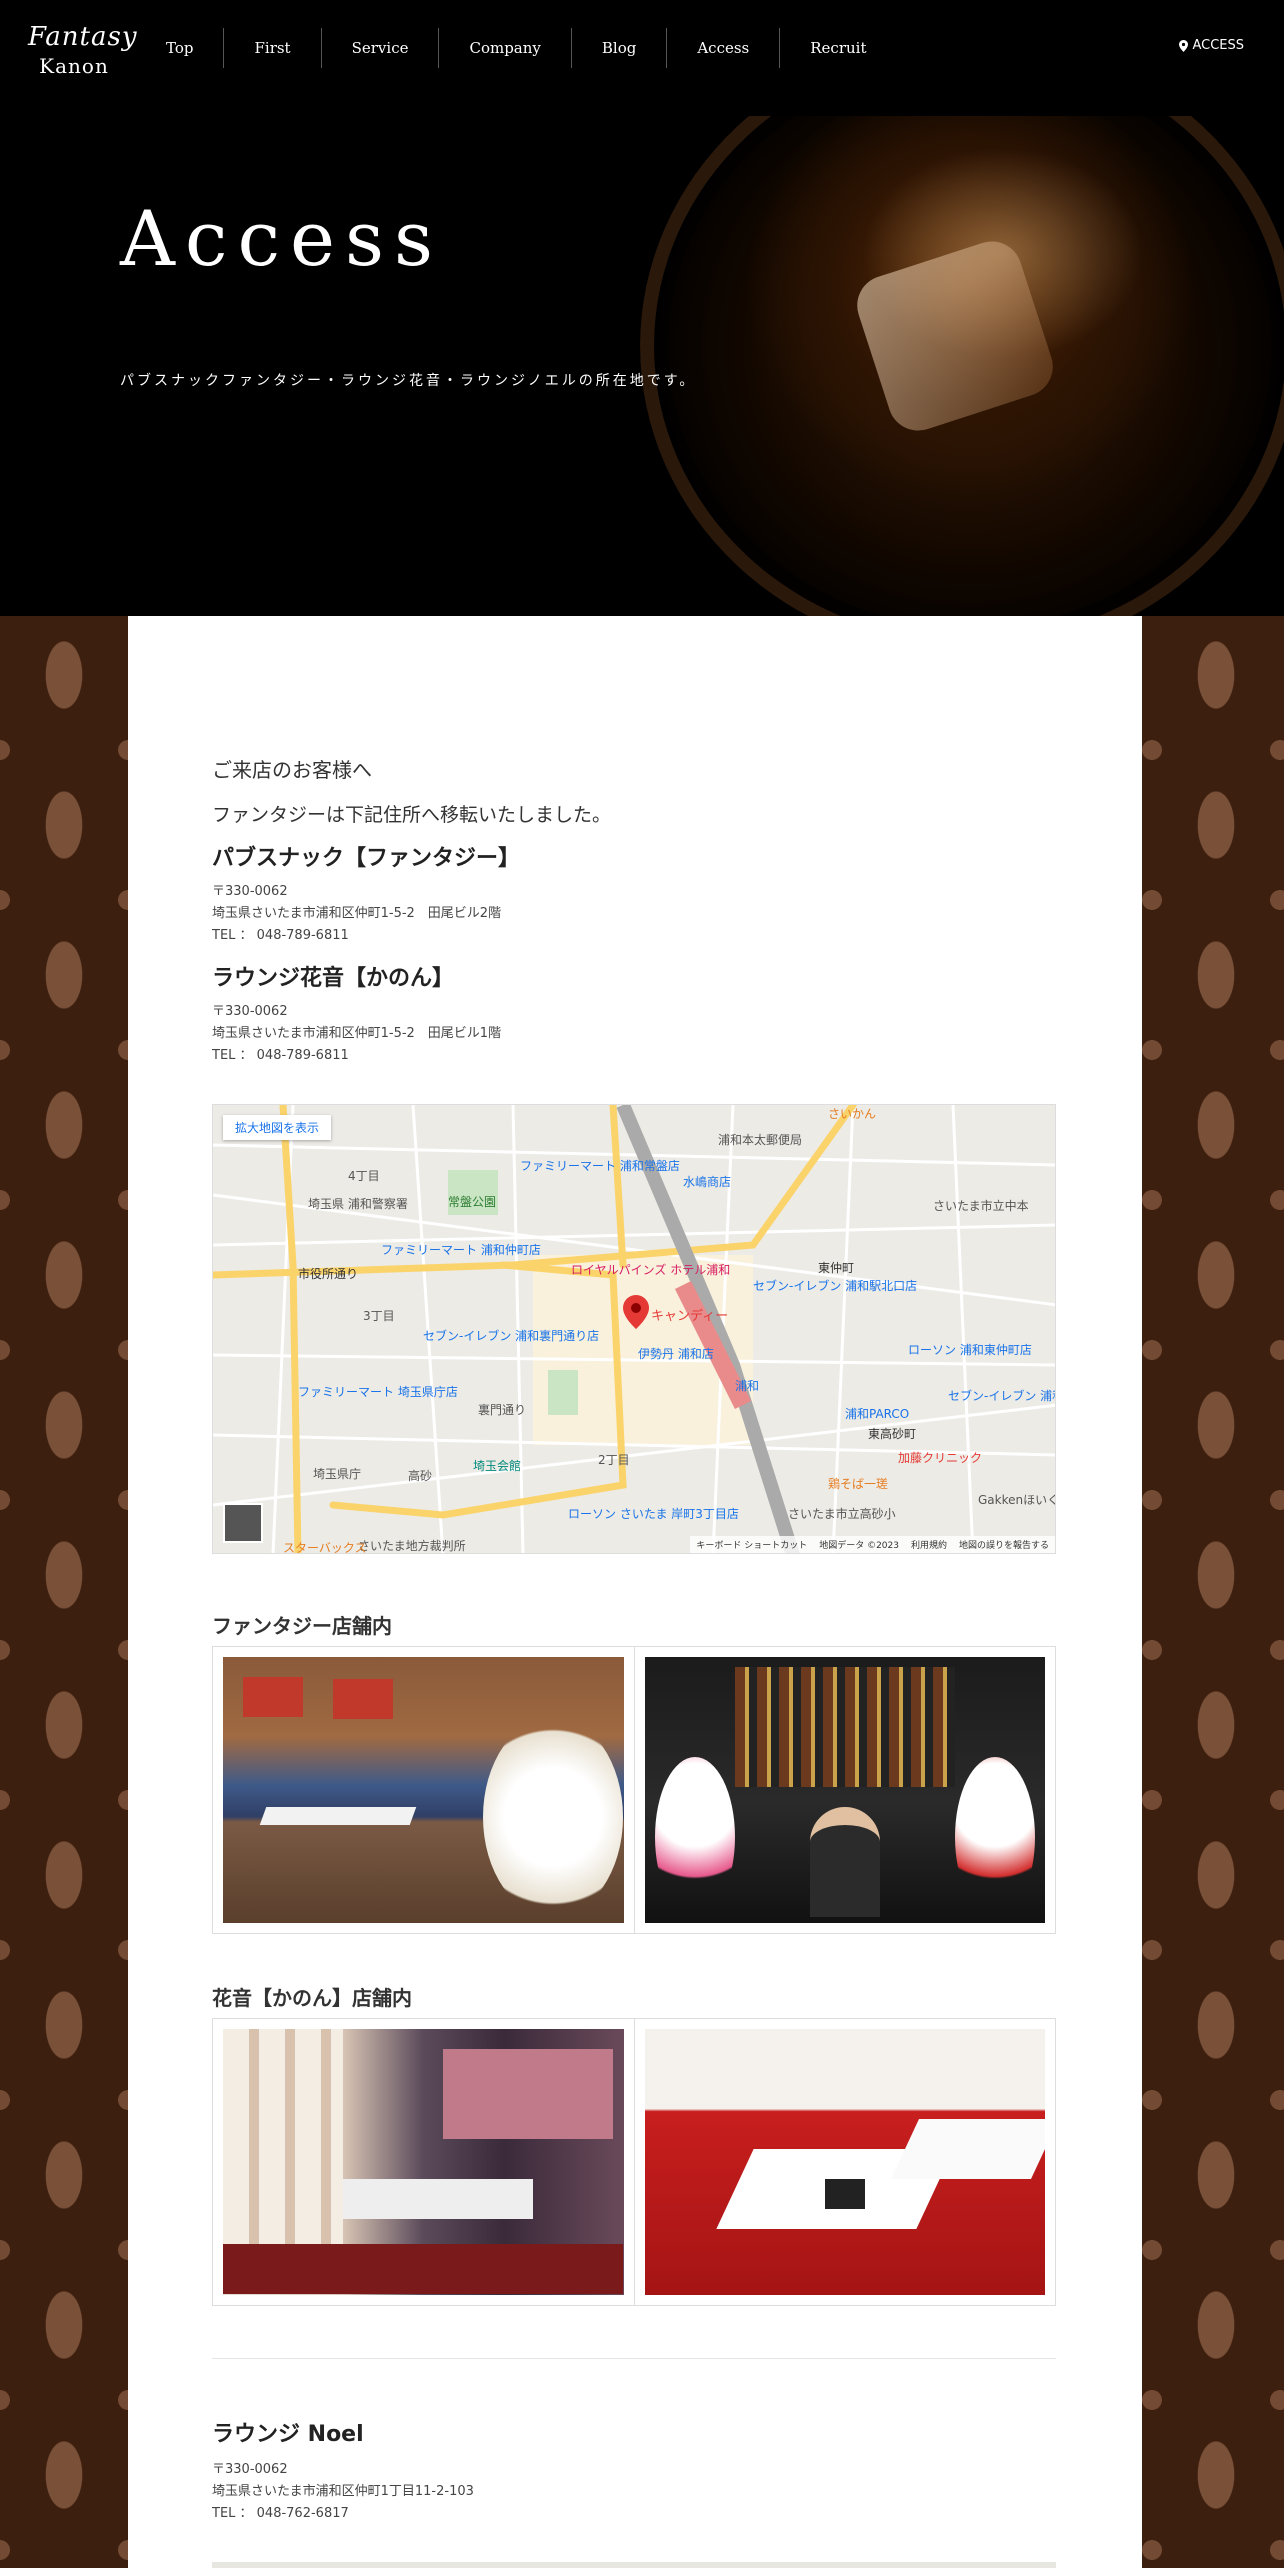 The width and height of the screenshot is (1284, 2568). Describe the element at coordinates (420, 1476) in the screenshot. I see `map-label: 高砂` at that location.